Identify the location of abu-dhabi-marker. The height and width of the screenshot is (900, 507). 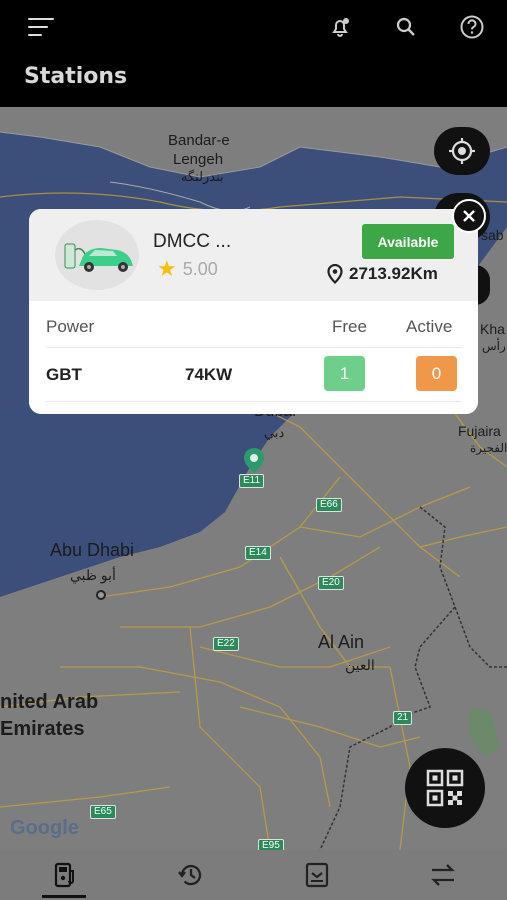
(101, 595).